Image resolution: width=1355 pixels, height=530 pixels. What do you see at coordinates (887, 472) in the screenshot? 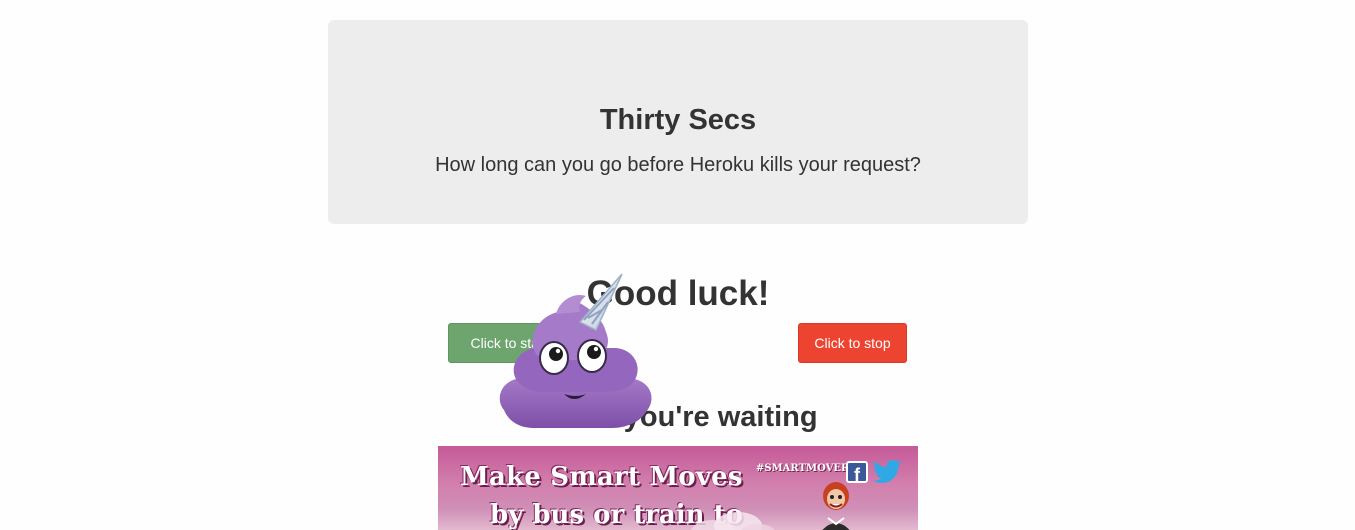
I see `twitter-icon` at bounding box center [887, 472].